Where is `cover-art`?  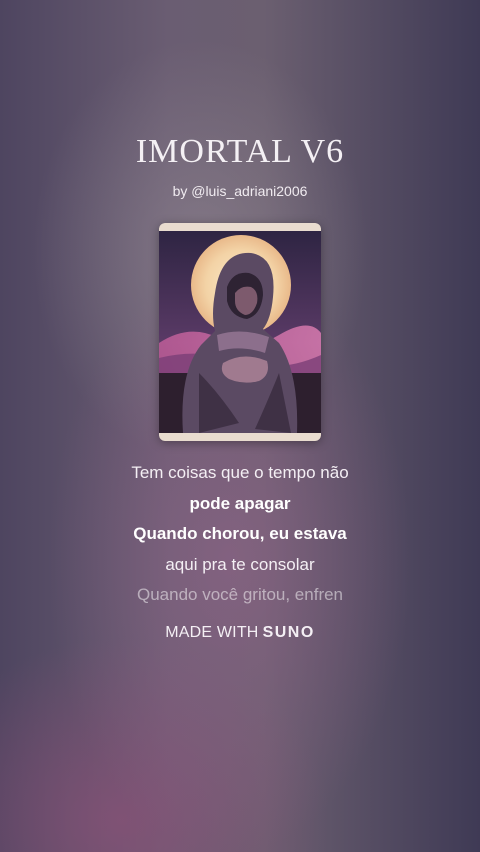 cover-art is located at coordinates (240, 332).